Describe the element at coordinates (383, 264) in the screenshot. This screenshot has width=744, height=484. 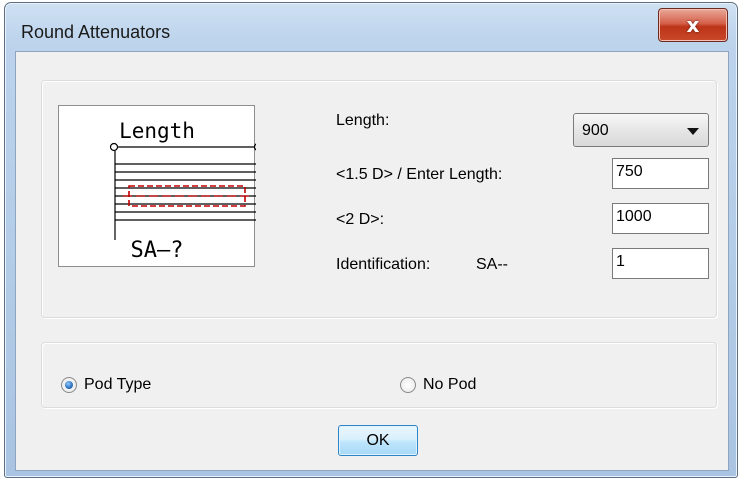
I see `identification-label: Identification:` at that location.